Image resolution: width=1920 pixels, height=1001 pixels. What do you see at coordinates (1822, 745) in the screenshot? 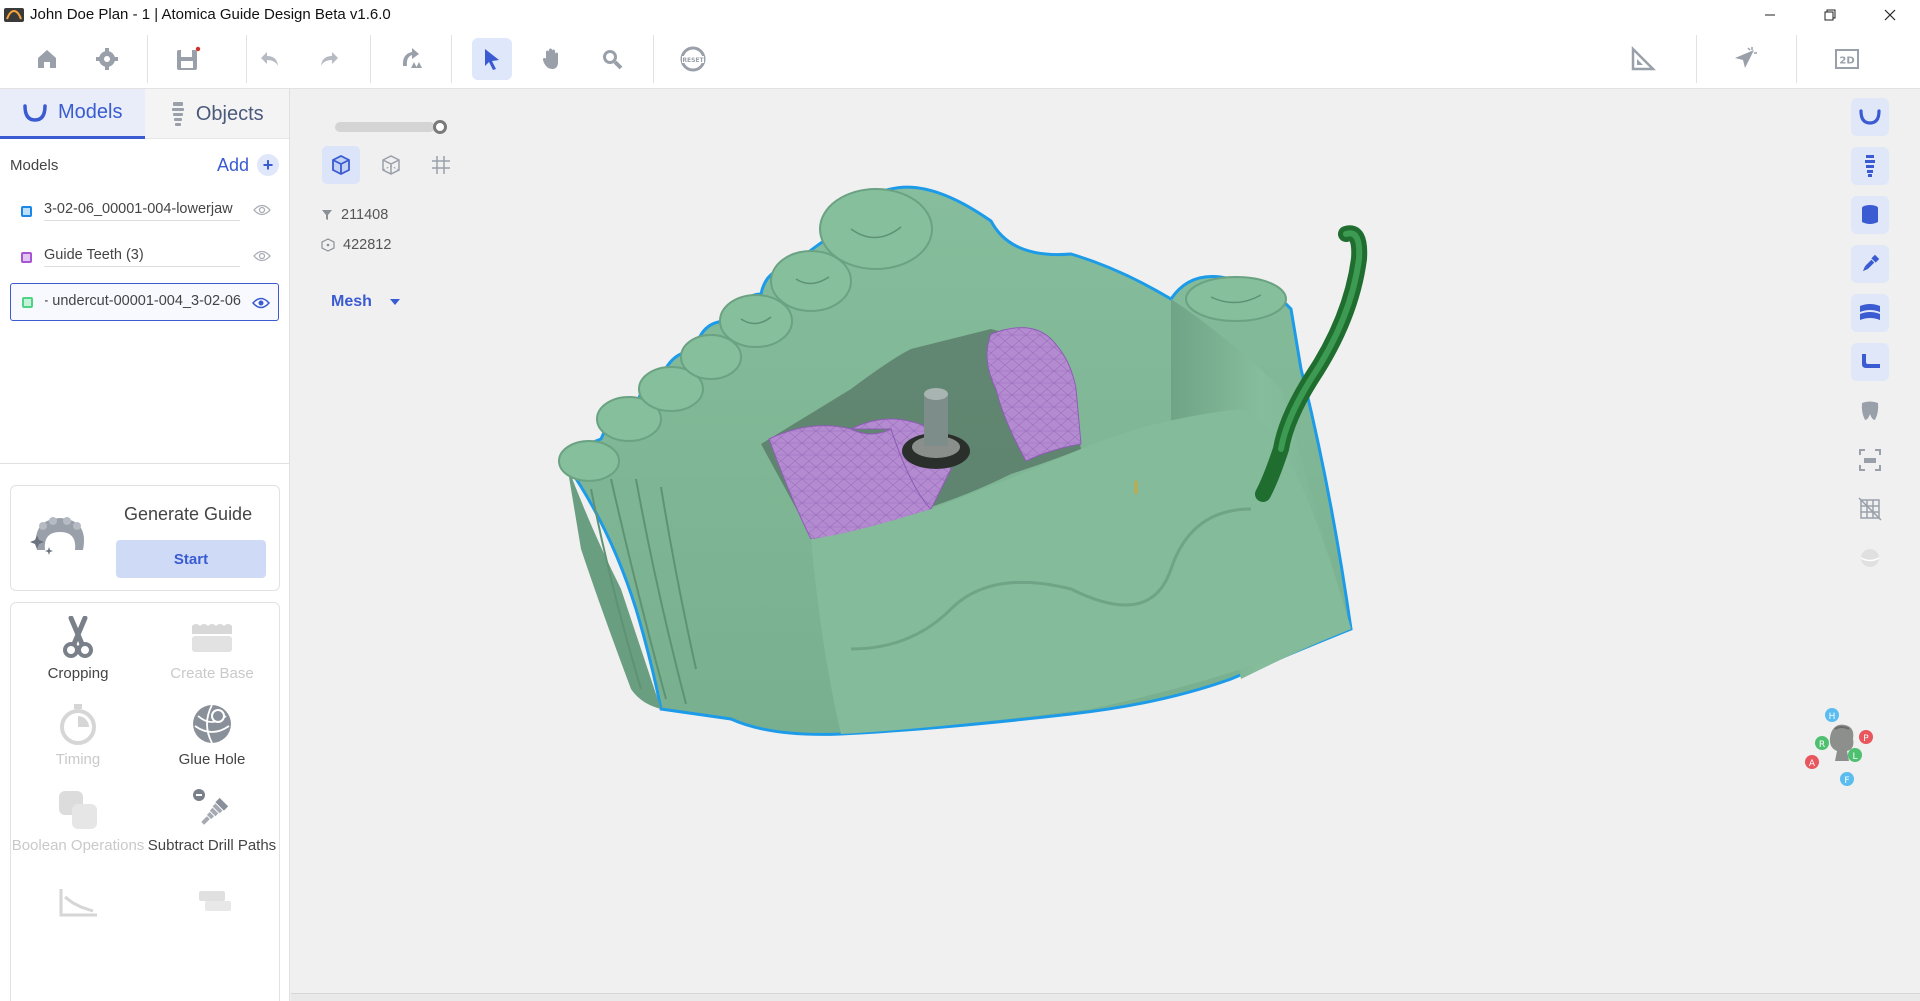
I see `svg-text: R` at bounding box center [1822, 745].